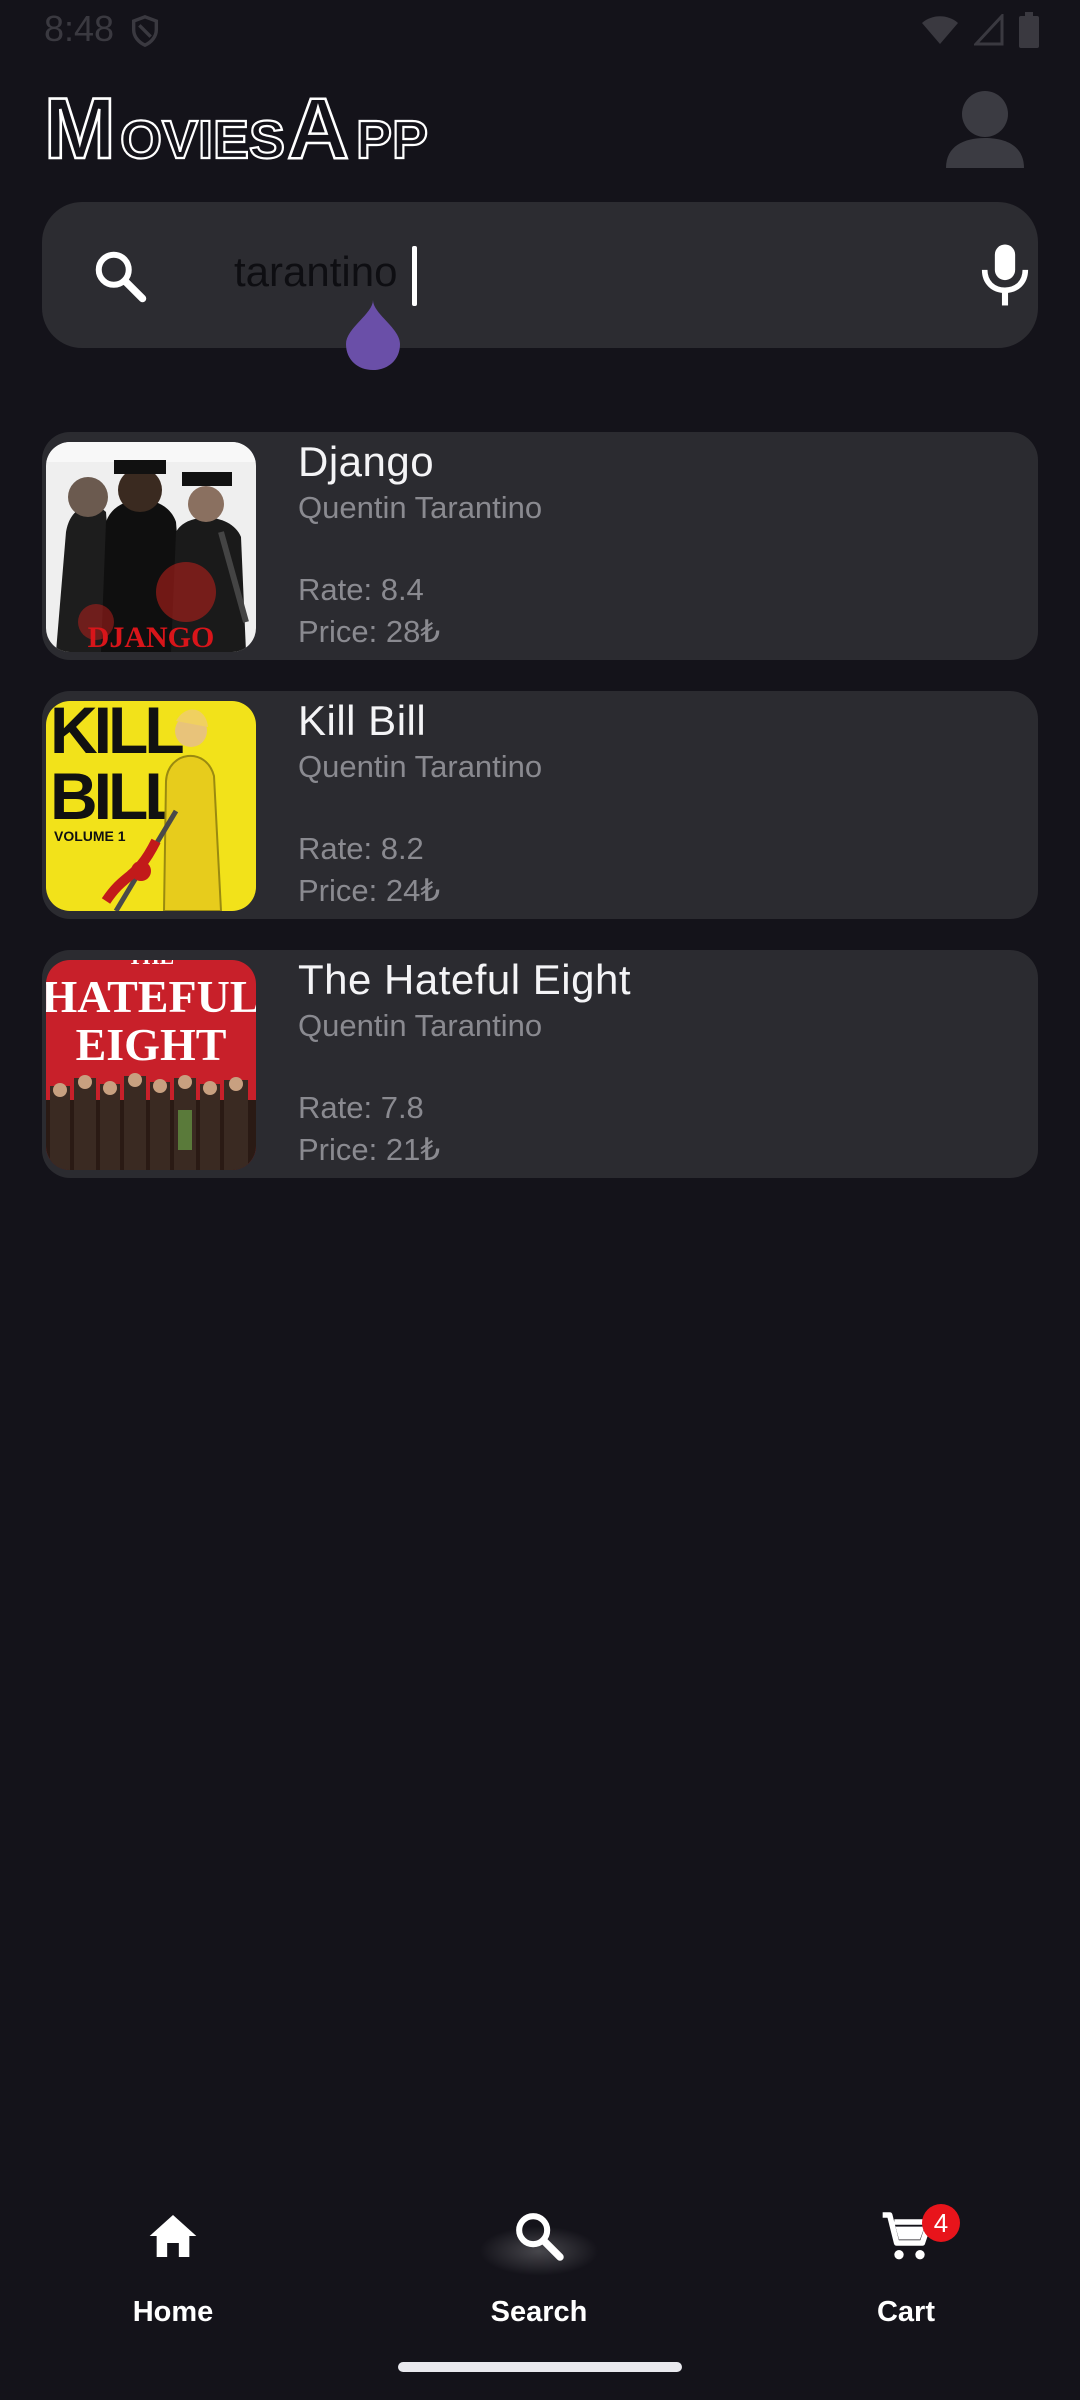  I want to click on microphone-icon, so click(1005, 275).